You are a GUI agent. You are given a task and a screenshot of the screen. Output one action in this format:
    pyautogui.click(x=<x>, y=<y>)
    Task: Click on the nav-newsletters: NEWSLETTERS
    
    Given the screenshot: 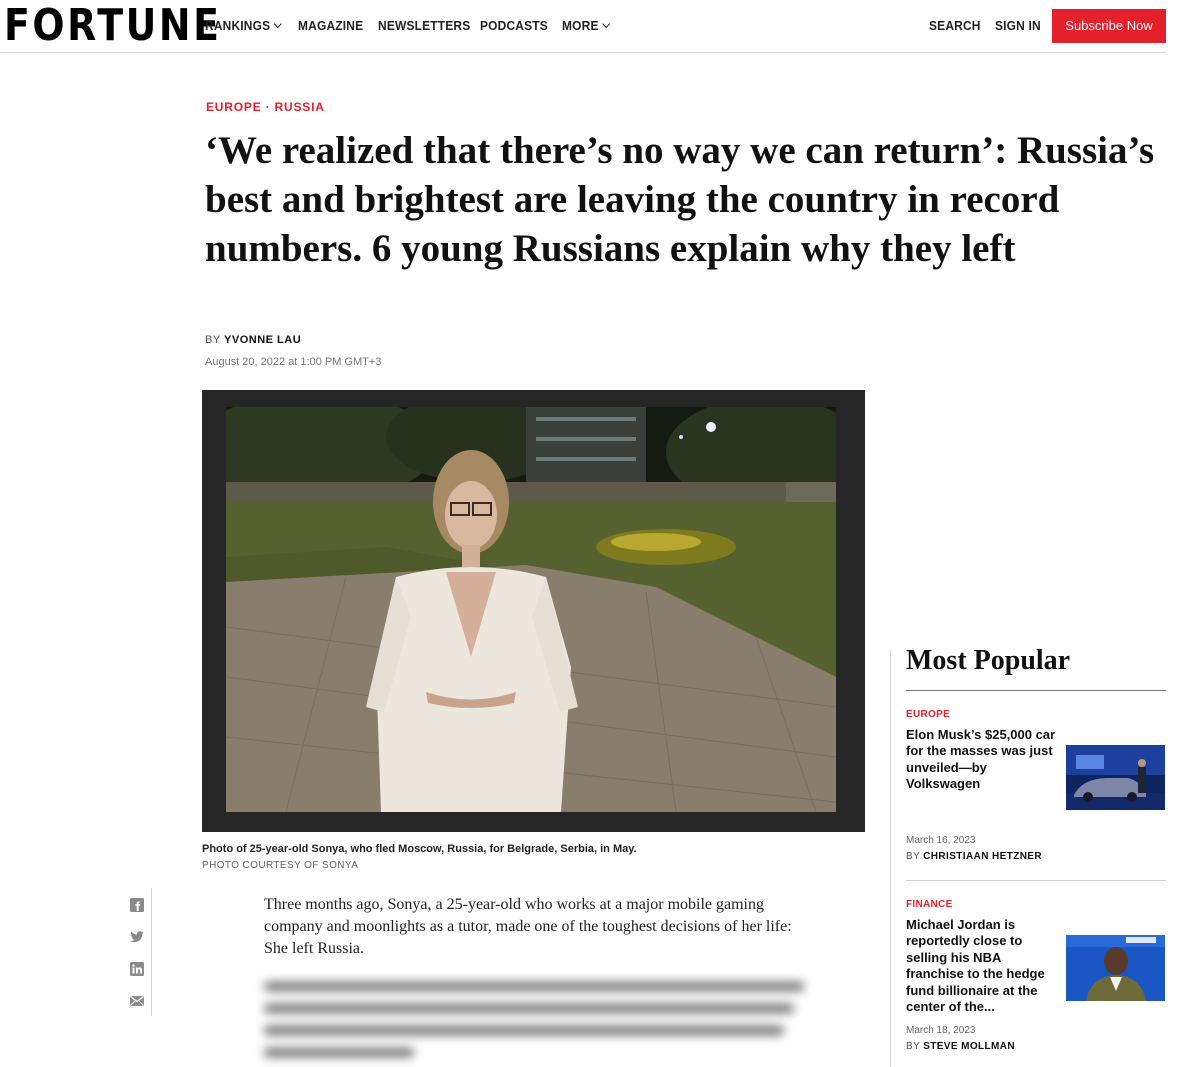 What is the action you would take?
    pyautogui.click(x=424, y=25)
    